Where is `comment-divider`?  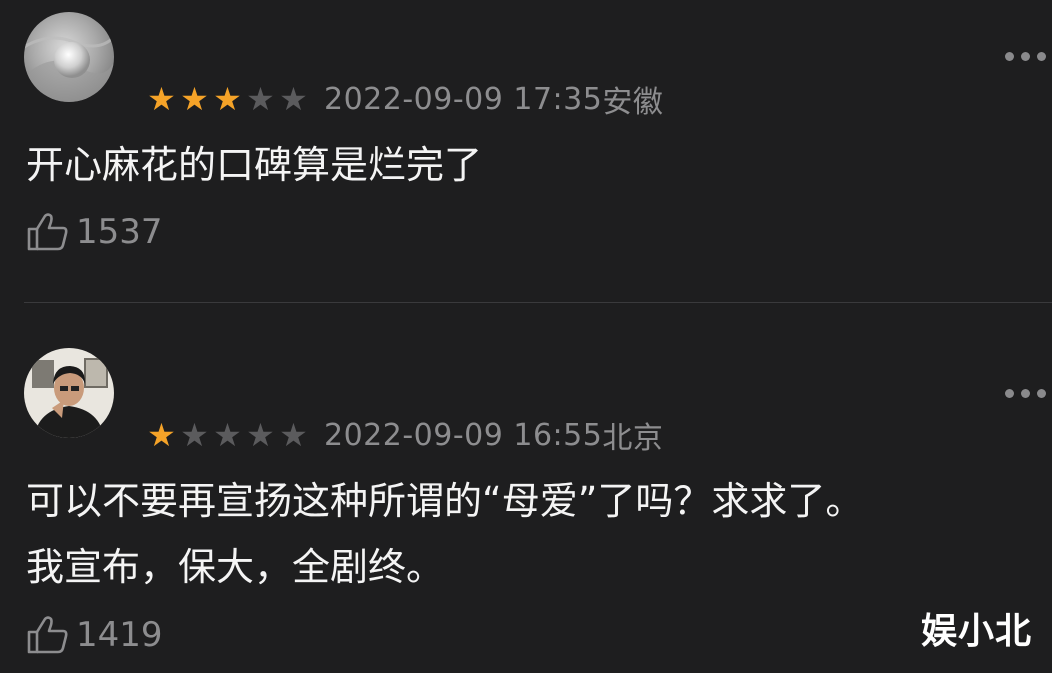
comment-divider is located at coordinates (538, 302).